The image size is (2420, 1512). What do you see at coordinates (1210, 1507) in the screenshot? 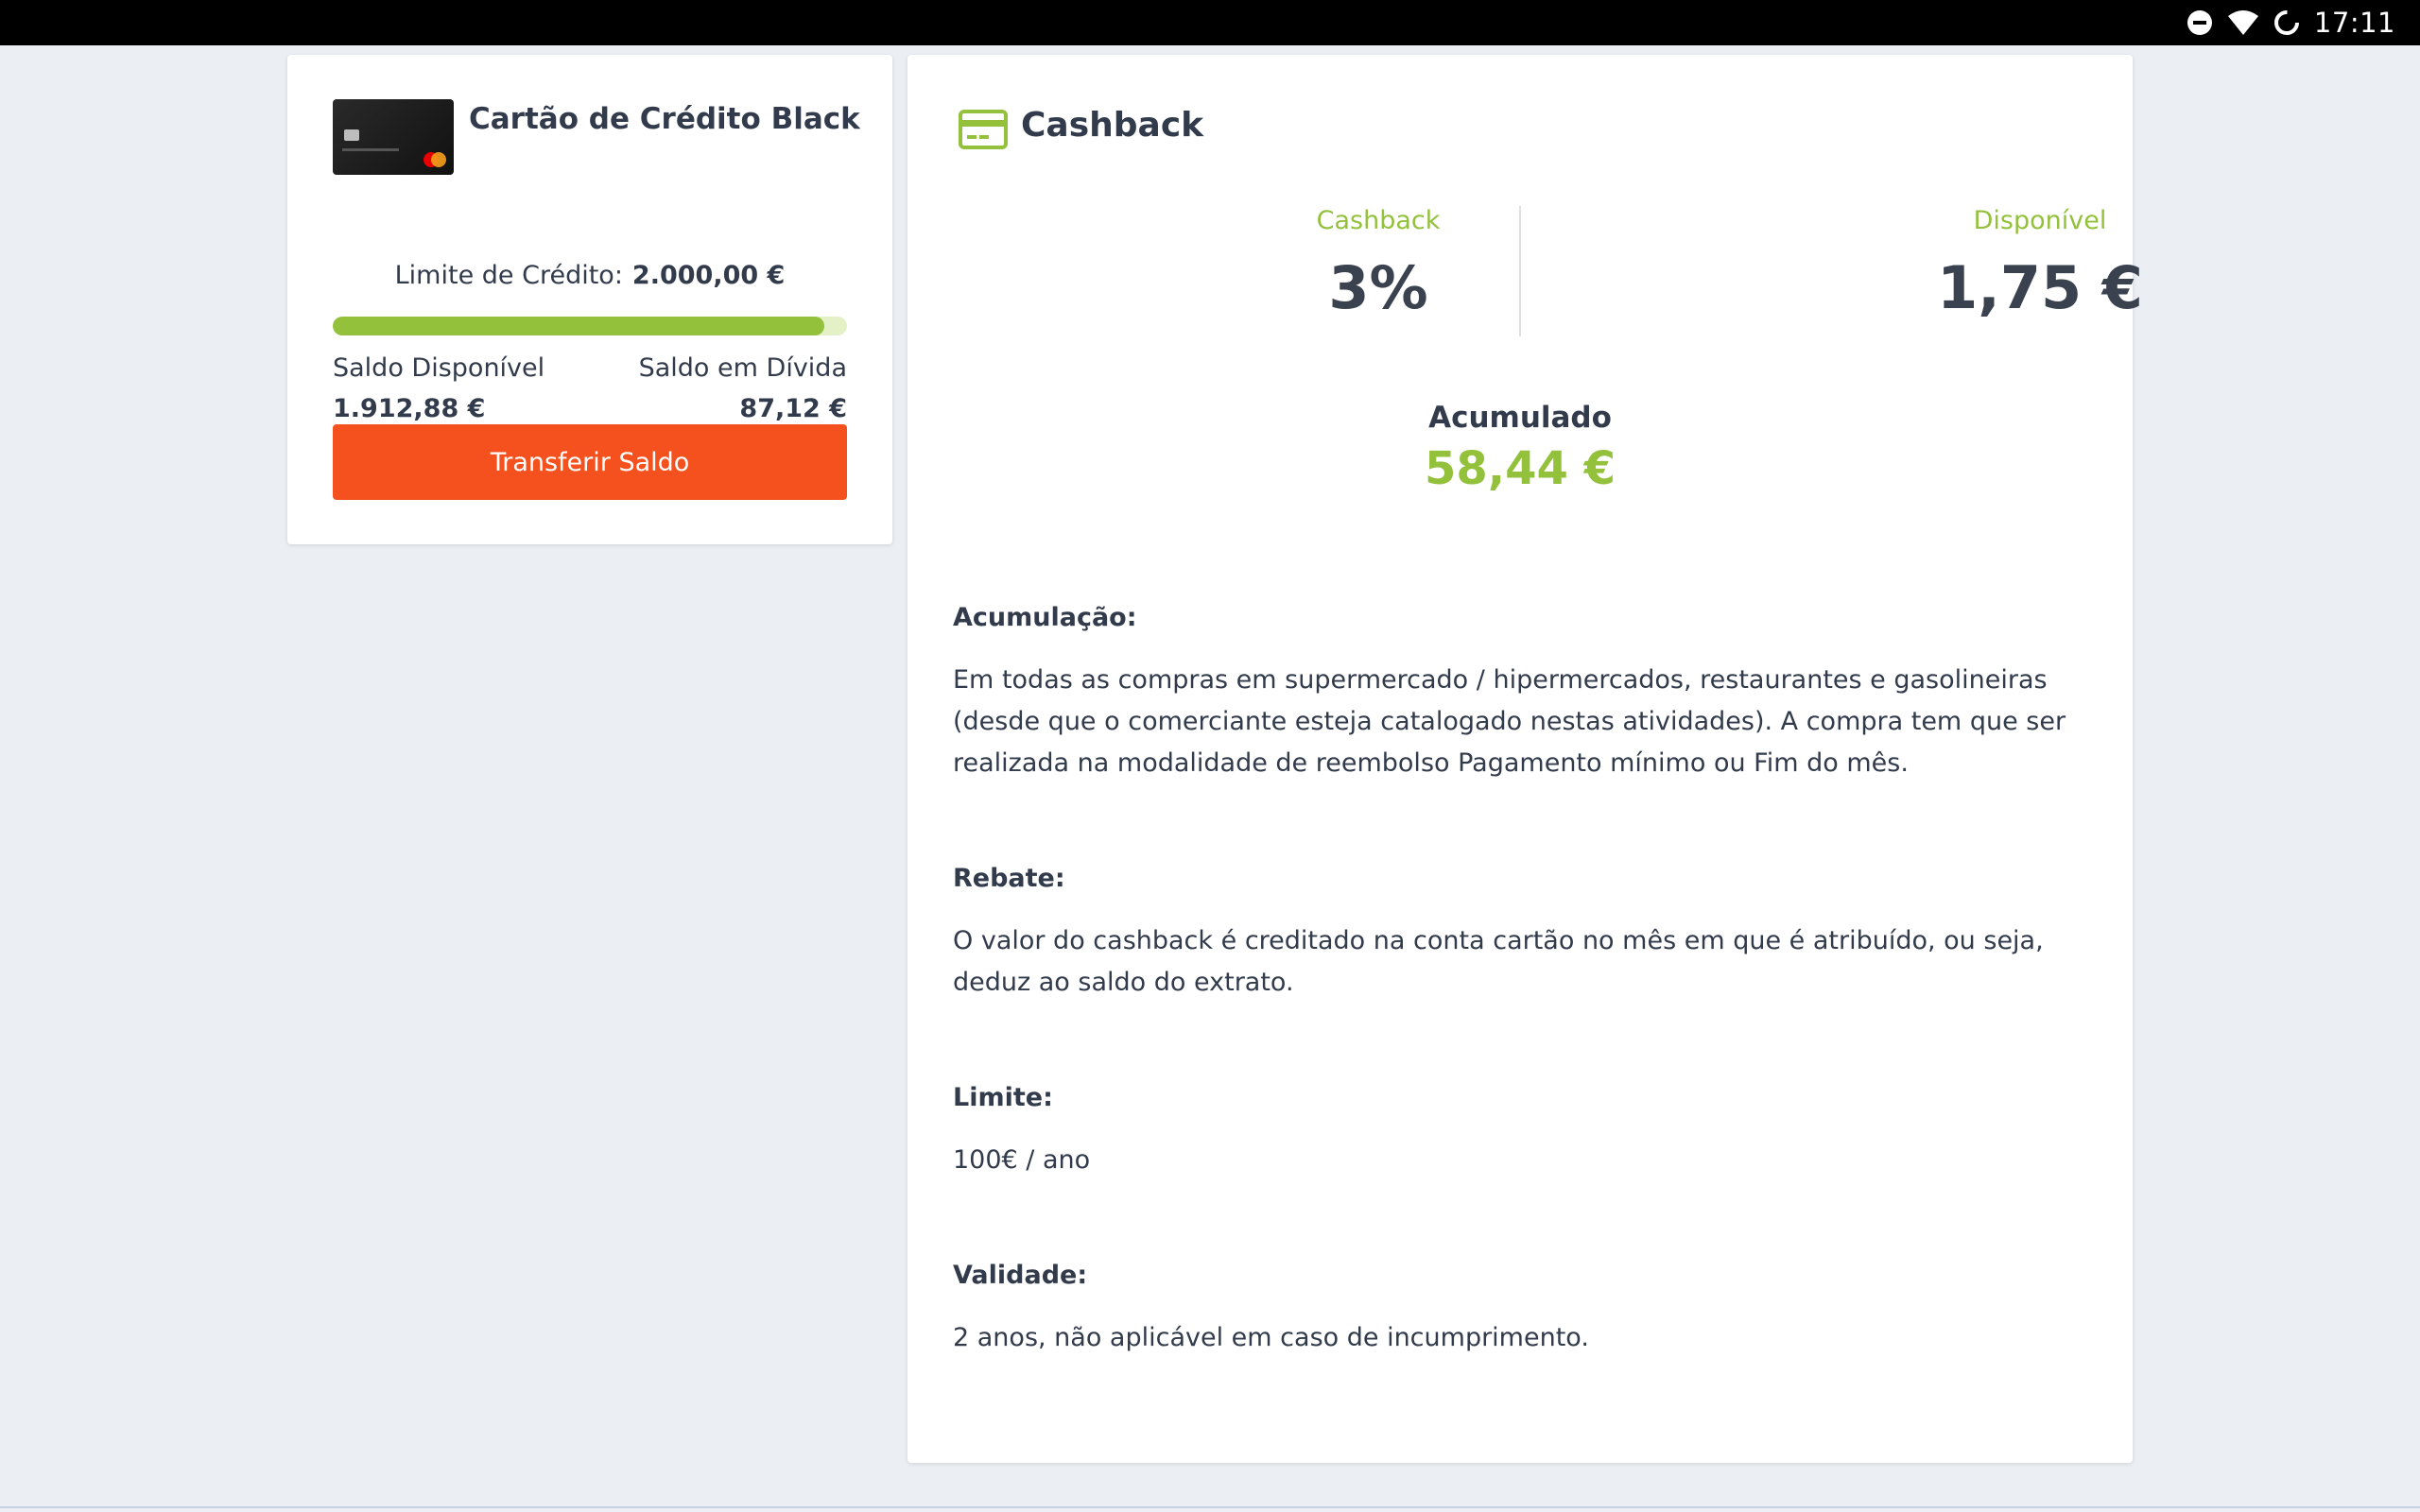
I see `bottom-divider` at bounding box center [1210, 1507].